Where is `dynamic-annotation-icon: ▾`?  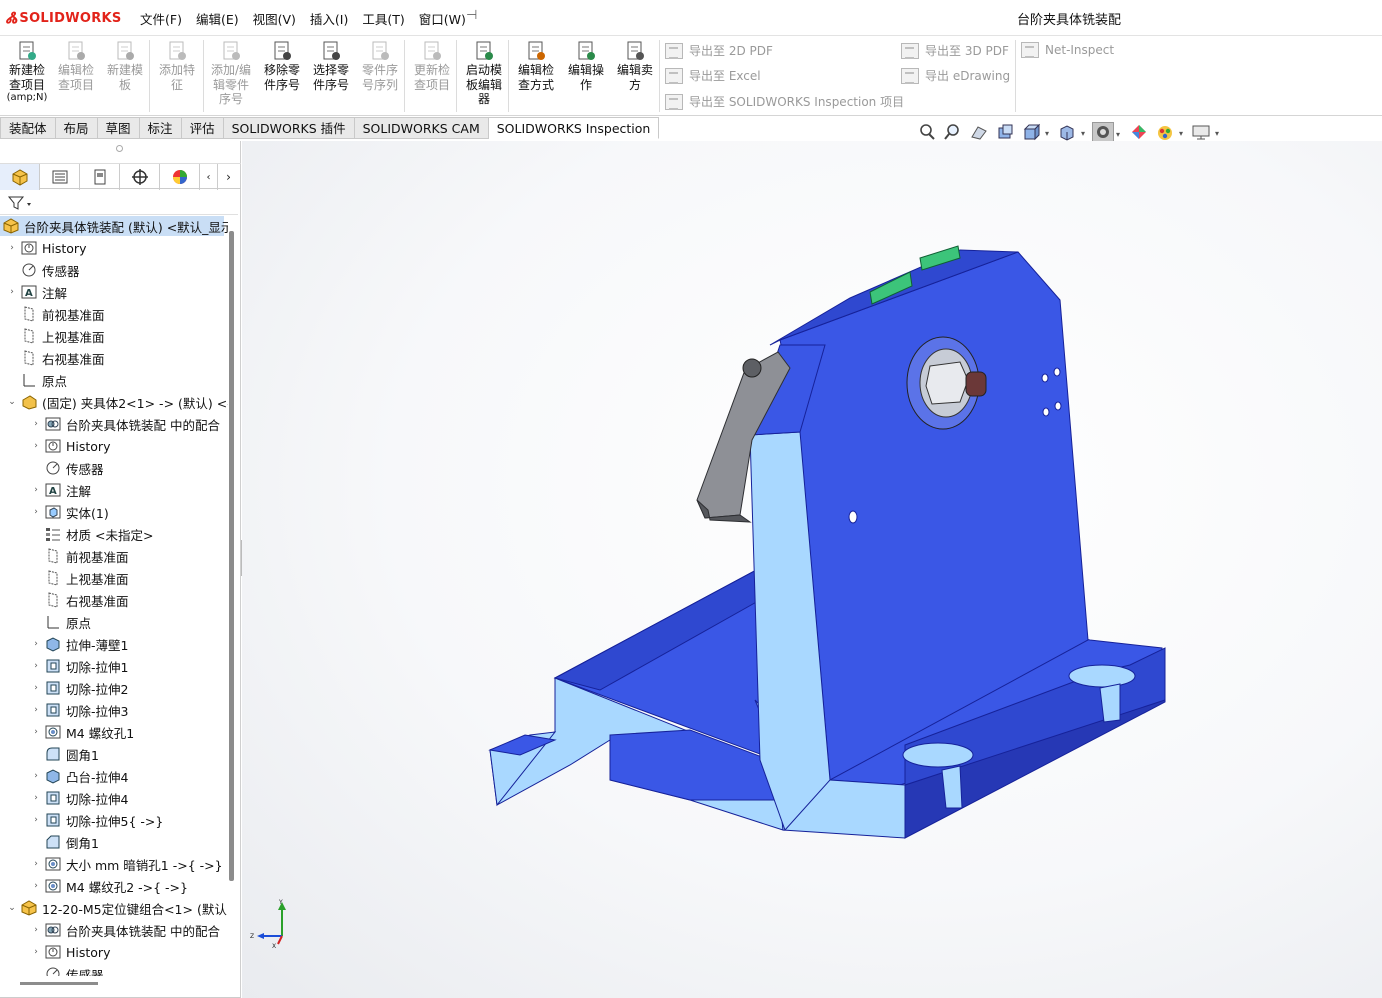
dynamic-annotation-icon: ▾ is located at coordinates (1034, 132).